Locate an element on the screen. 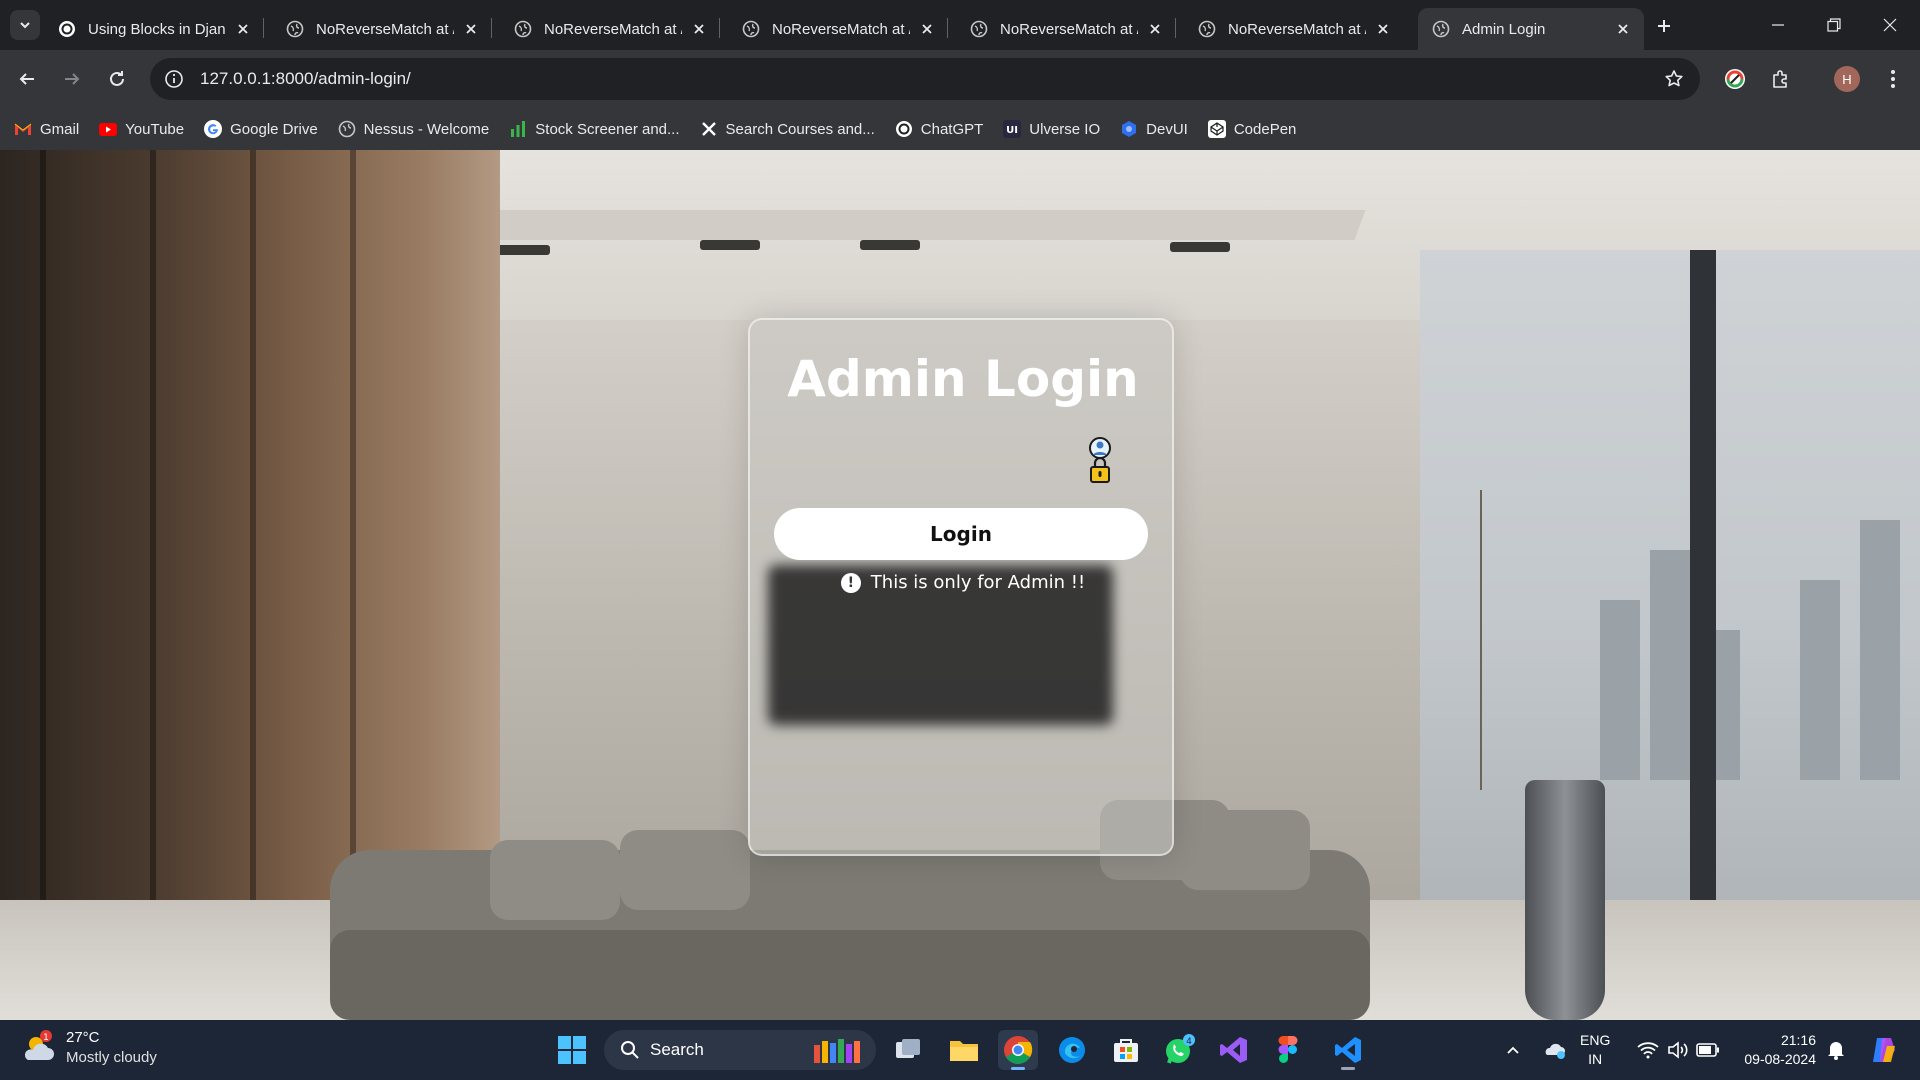 The image size is (1920, 1080). taskbar-search: Search is located at coordinates (740, 1050).